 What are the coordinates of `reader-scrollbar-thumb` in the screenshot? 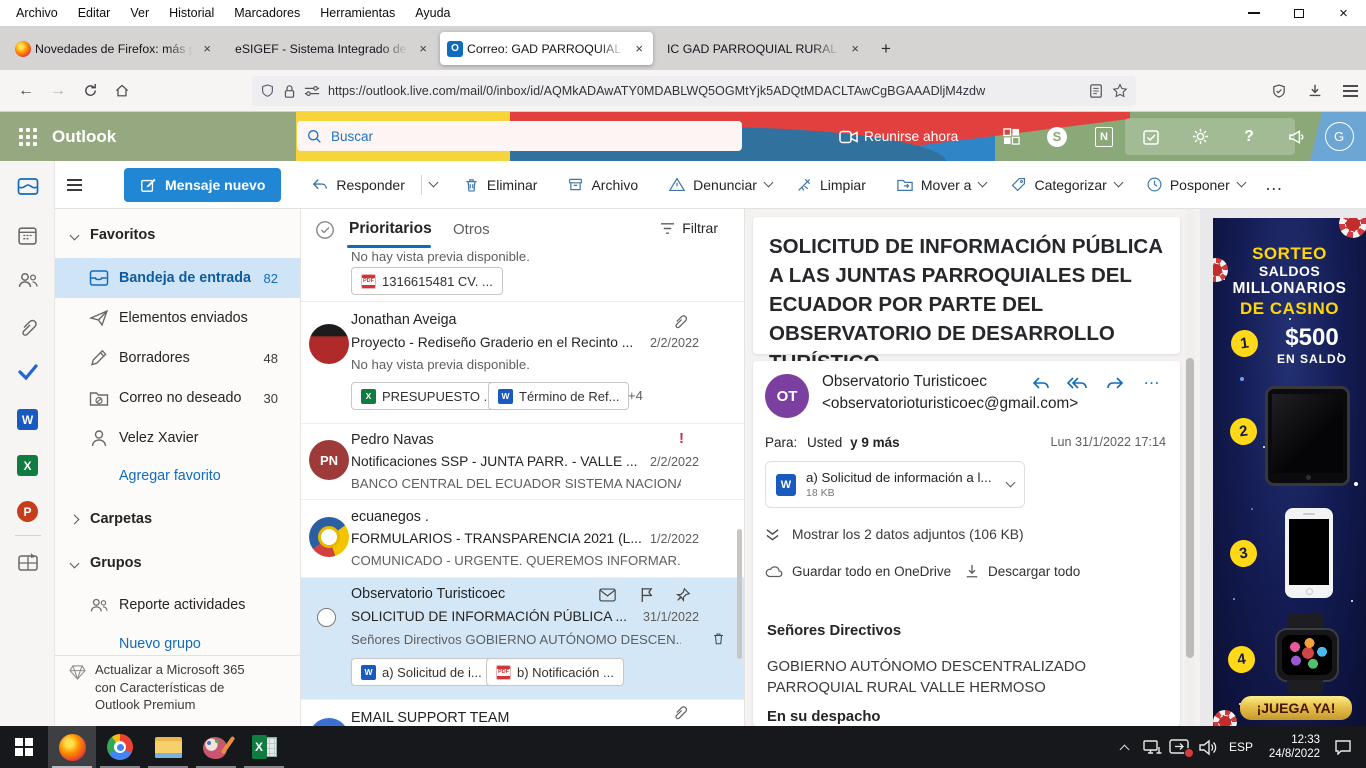 It's located at (1190, 508).